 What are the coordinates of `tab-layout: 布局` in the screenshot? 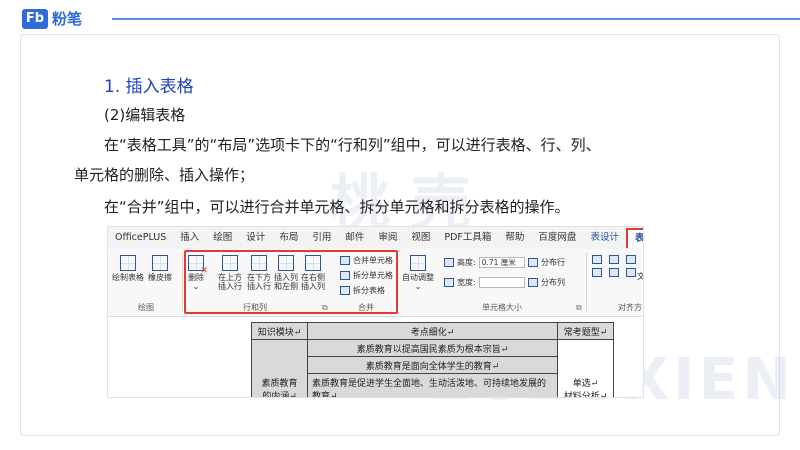 It's located at (288, 238).